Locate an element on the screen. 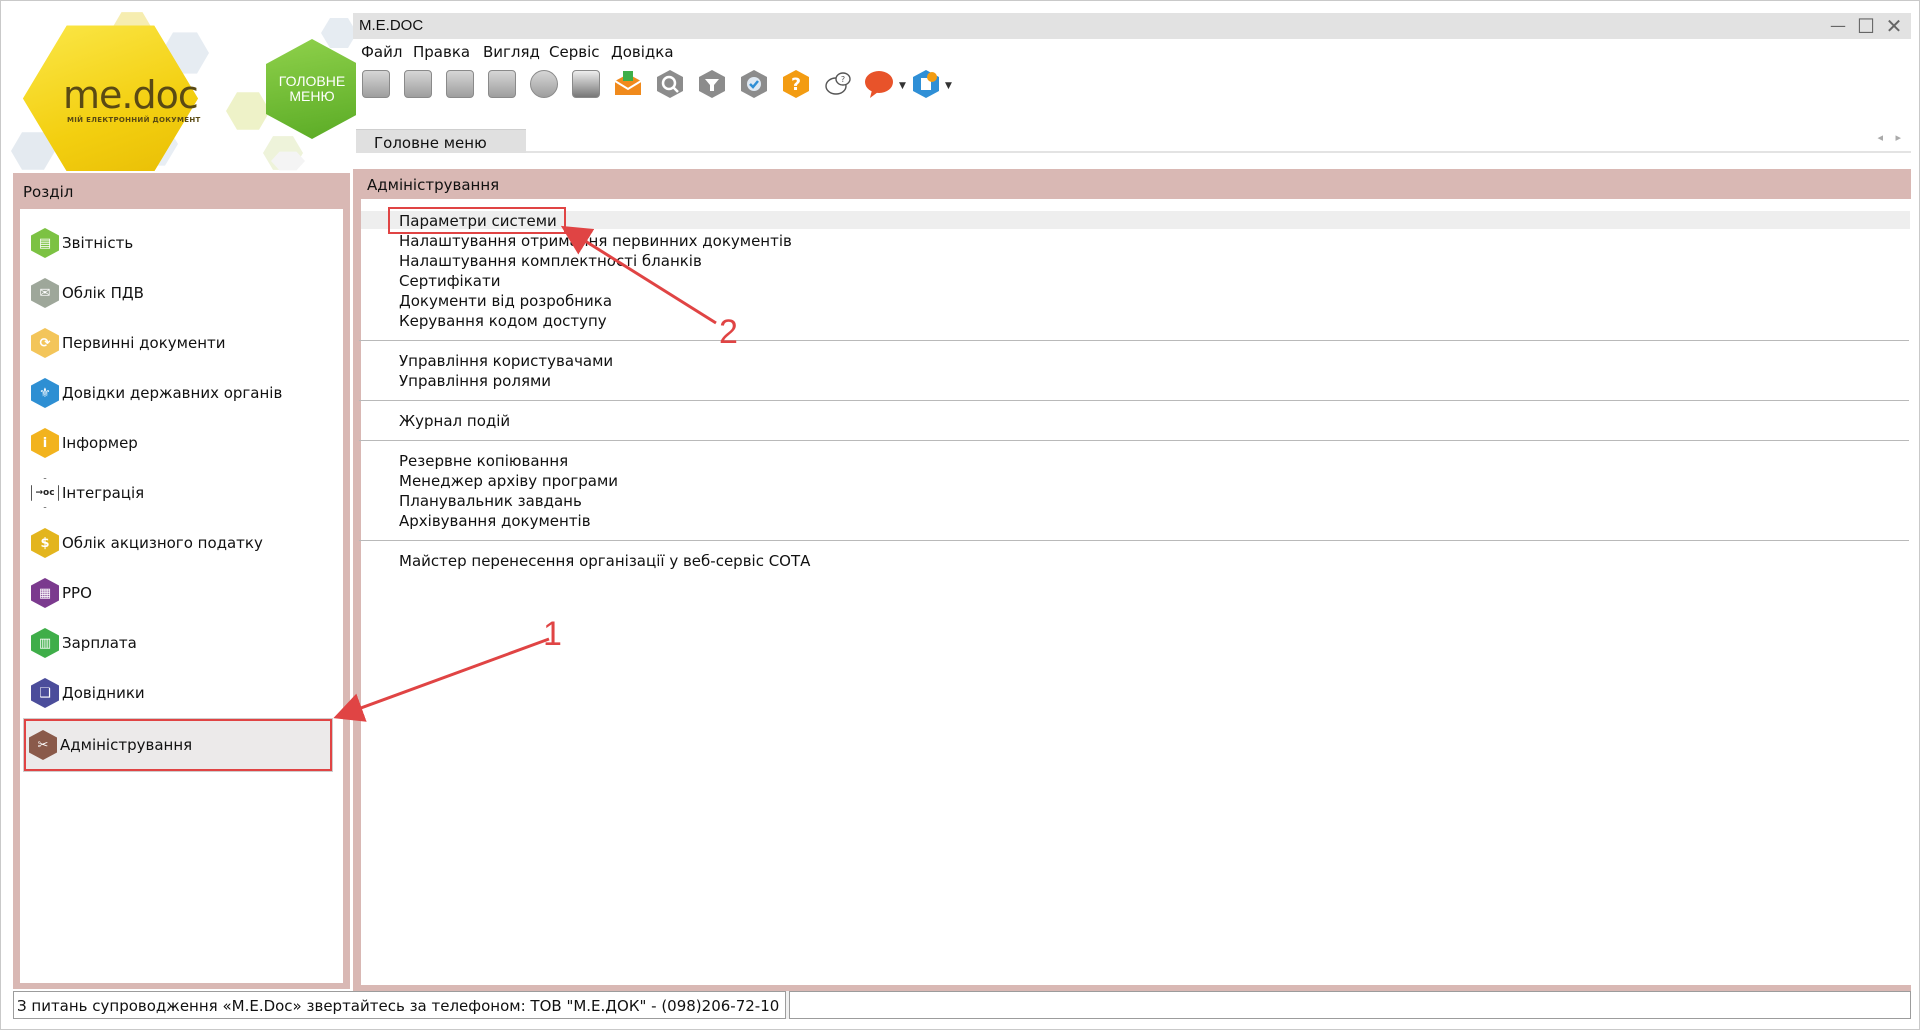 The width and height of the screenshot is (1920, 1030). logo-brand-text: me.doc is located at coordinates (131, 95).